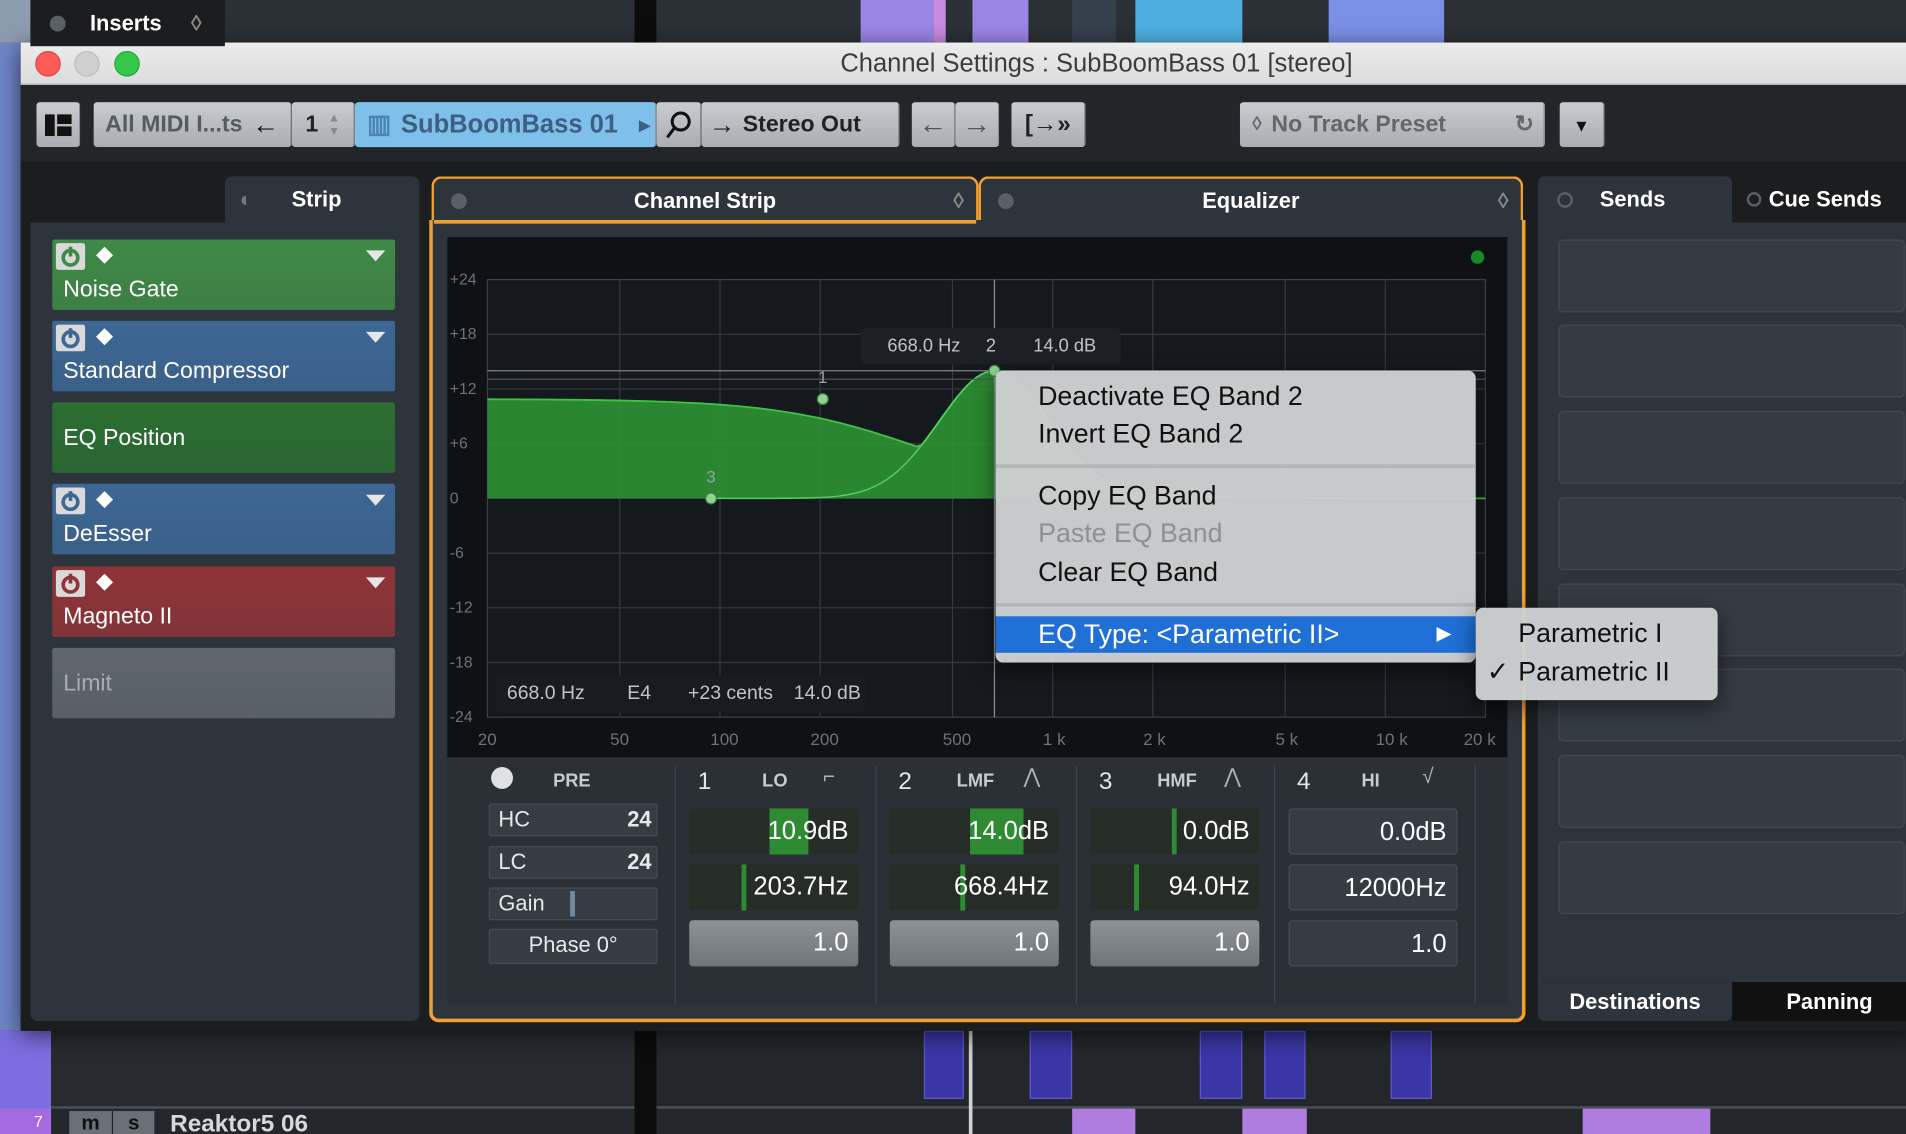  Describe the element at coordinates (1373, 887) in the screenshot. I see `band-frequency-control: 12000Hz` at that location.